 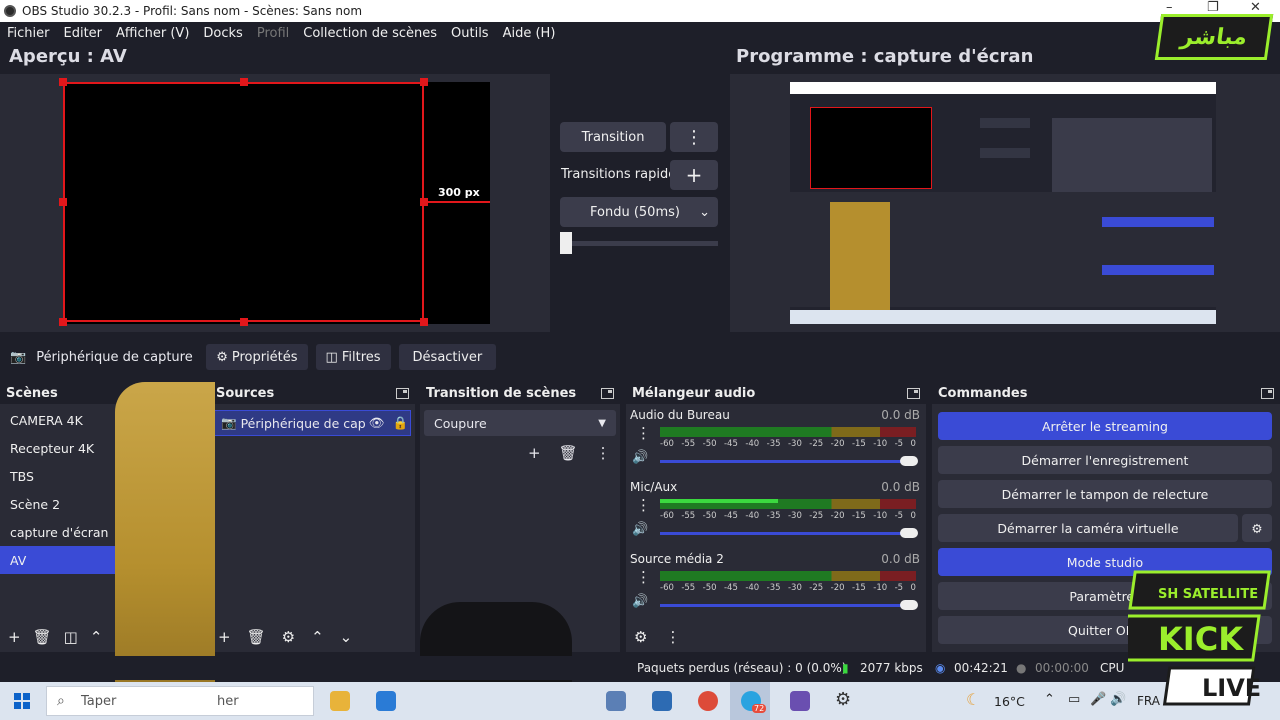 I want to click on source-item: 📷 Périphérique de captu 👁 🔒, so click(x=312, y=423).